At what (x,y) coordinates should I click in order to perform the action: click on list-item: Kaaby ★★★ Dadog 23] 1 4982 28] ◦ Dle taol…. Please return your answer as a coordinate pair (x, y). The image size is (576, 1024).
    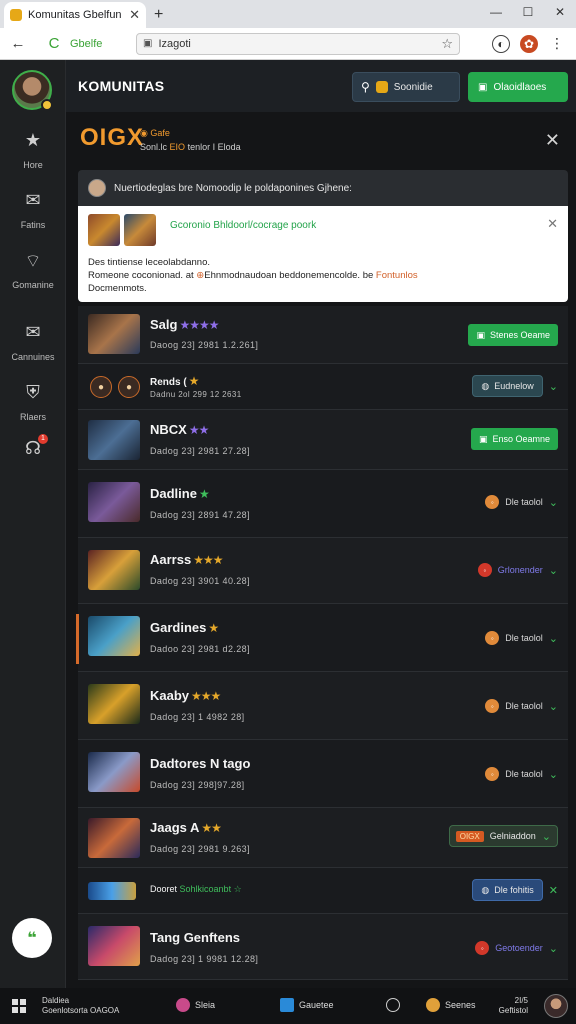
    Looking at the image, I should click on (323, 706).